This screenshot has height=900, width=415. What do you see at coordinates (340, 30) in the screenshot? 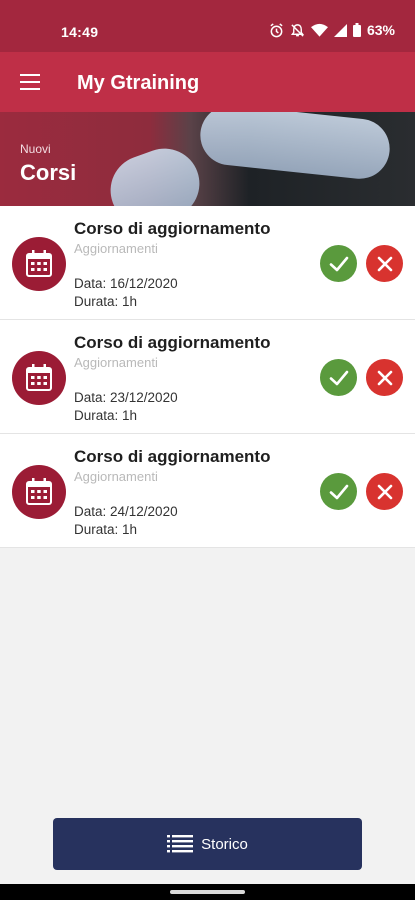
I see `signal-icon` at bounding box center [340, 30].